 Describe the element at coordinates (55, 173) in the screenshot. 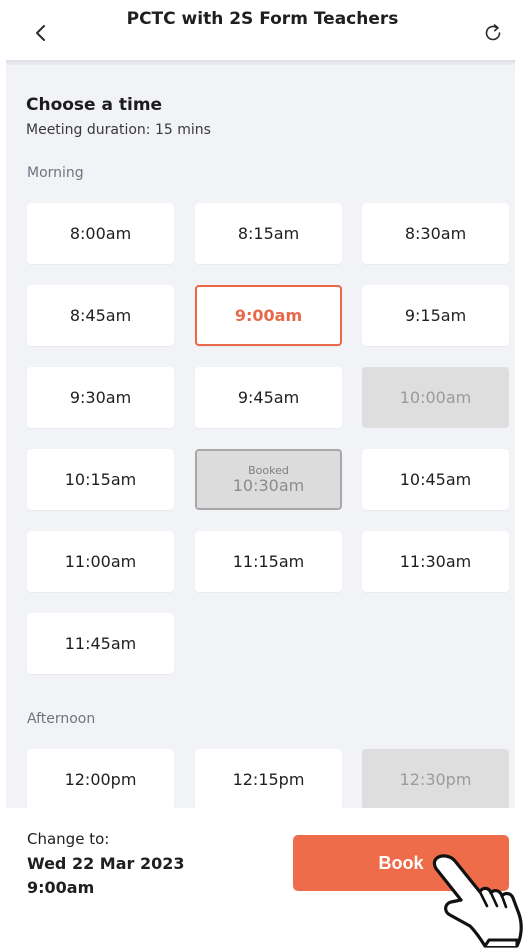

I see `morning-label: Morning` at that location.